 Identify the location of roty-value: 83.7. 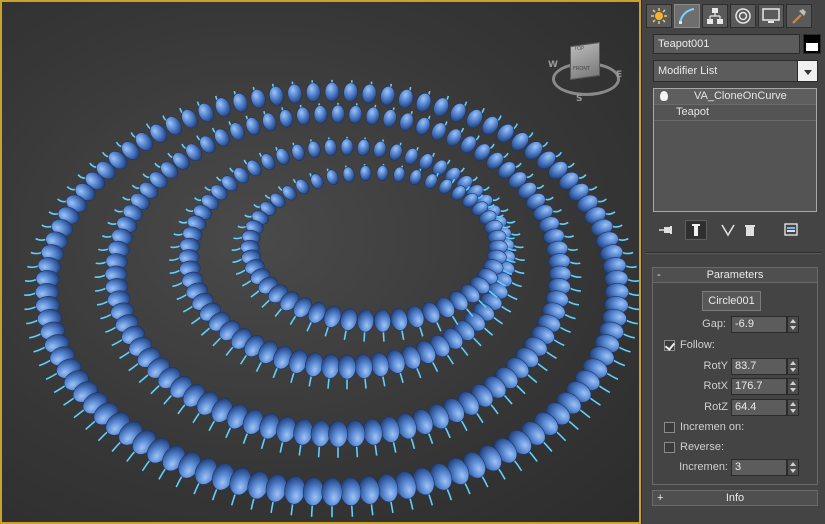
(759, 366).